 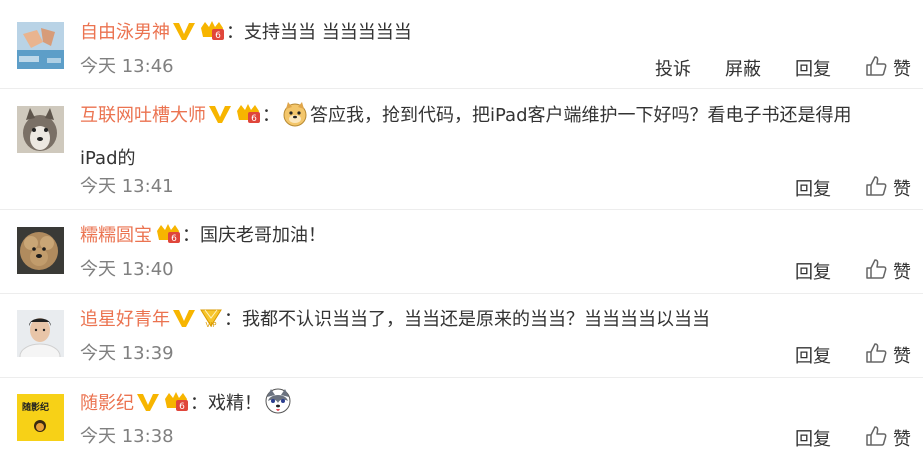 What do you see at coordinates (127, 353) in the screenshot?
I see `timestamp: 今天 13:39` at bounding box center [127, 353].